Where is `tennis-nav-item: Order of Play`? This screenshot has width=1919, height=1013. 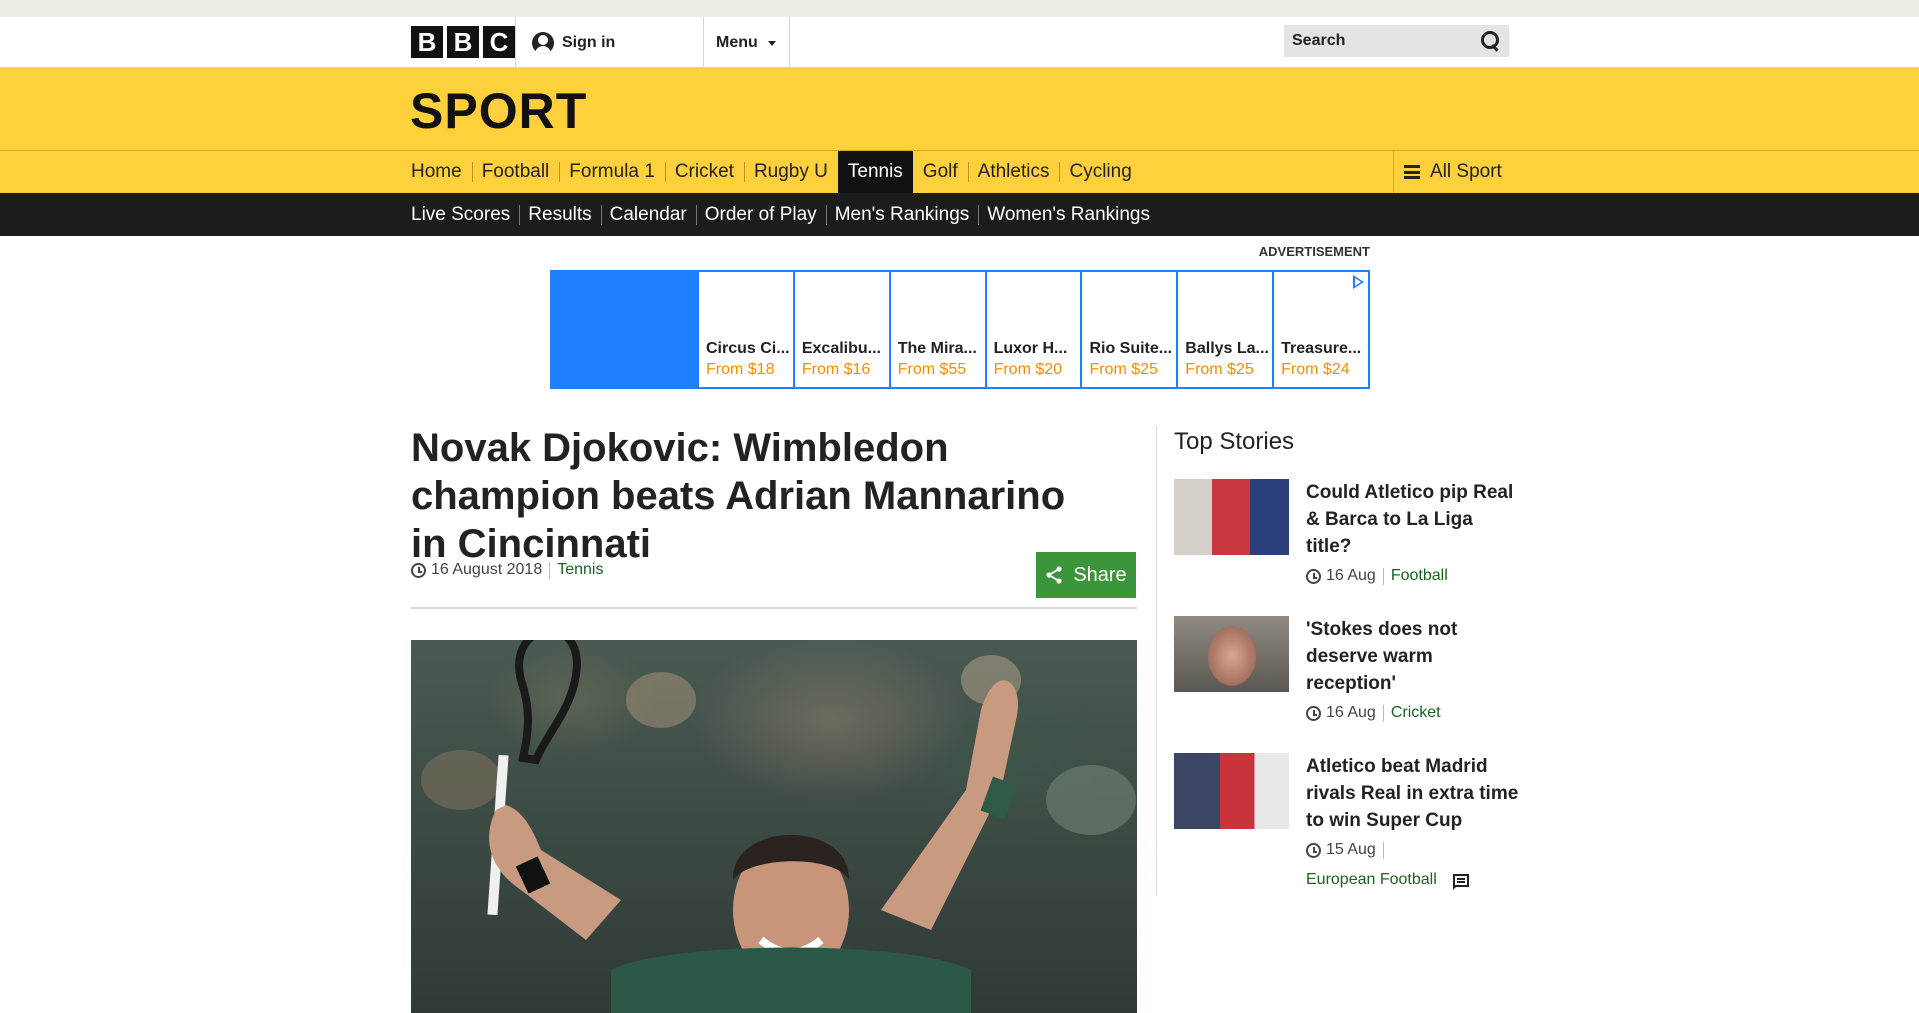
tennis-nav-item: Order of Play is located at coordinates (760, 214).